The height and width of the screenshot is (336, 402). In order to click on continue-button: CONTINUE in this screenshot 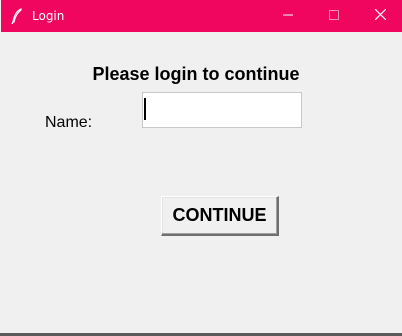, I will do `click(220, 216)`.